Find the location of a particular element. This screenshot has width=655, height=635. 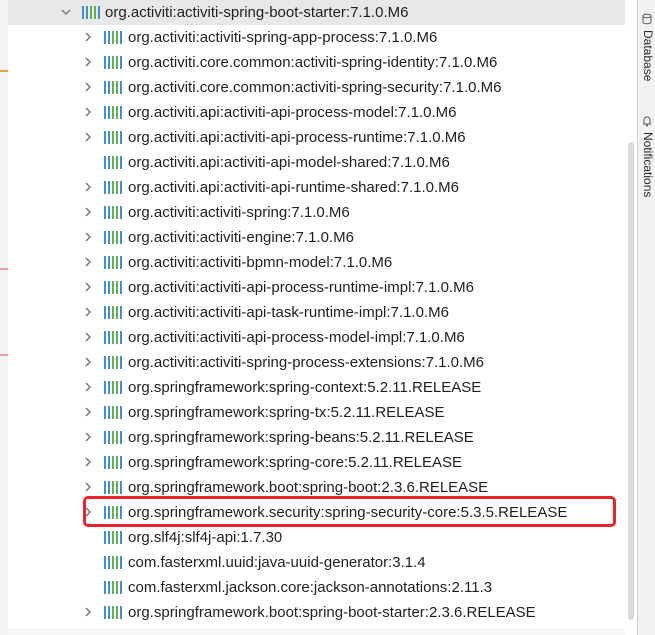

right-tool-window-bar: Database Notifications is located at coordinates (646, 317).